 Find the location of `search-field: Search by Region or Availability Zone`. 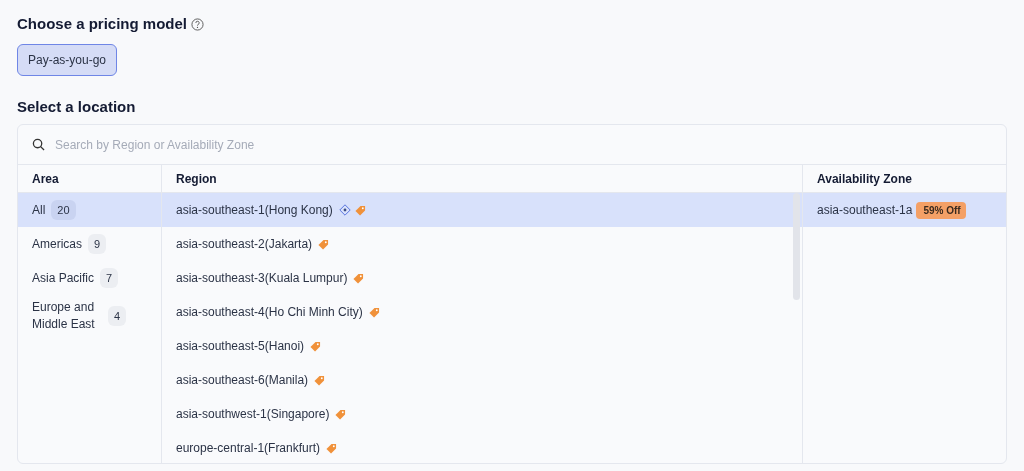

search-field: Search by Region or Availability Zone is located at coordinates (253, 144).